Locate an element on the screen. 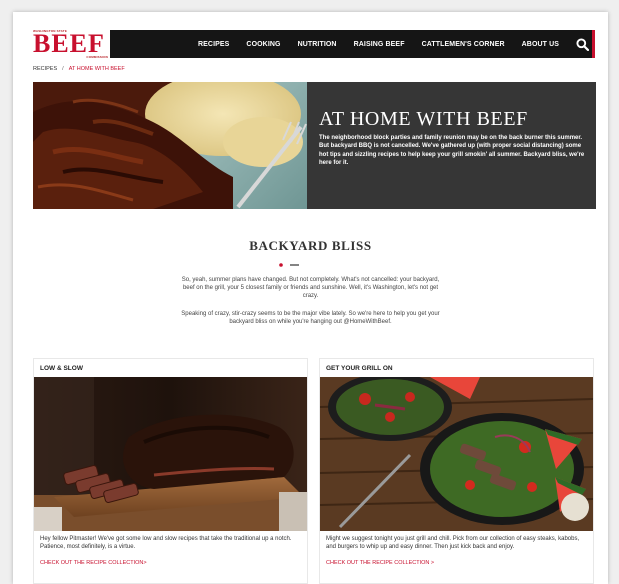  nav-cooking: COOKING is located at coordinates (263, 44).